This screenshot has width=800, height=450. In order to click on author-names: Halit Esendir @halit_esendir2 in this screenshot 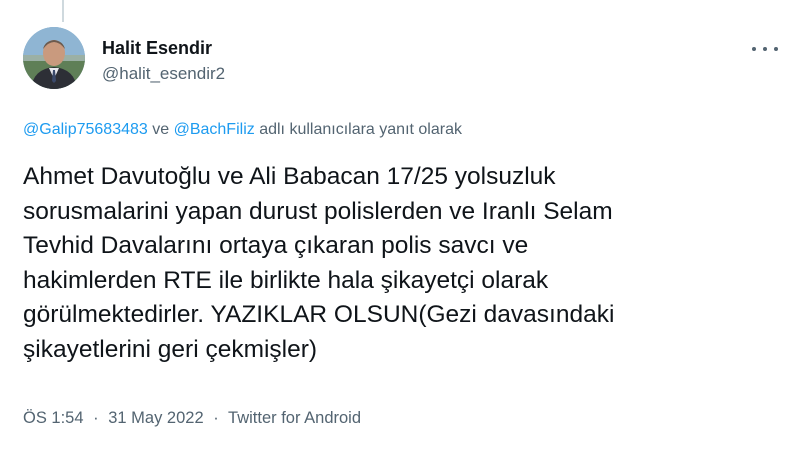, I will do `click(163, 61)`.